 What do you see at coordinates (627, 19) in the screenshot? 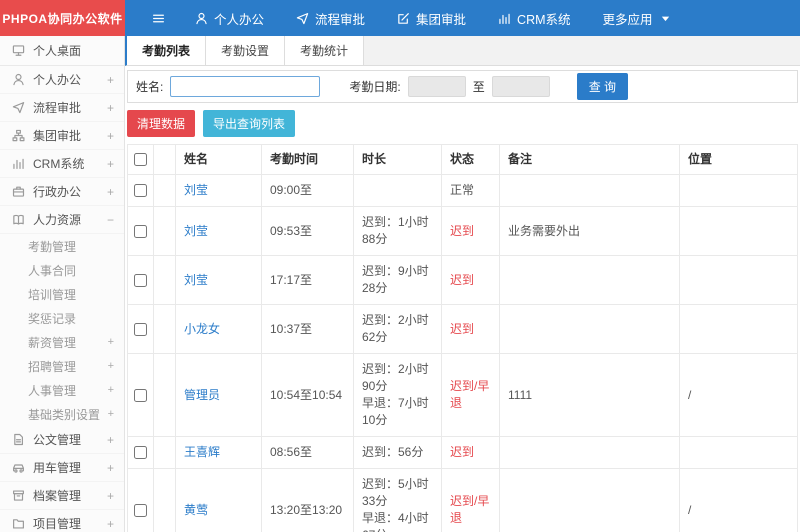
I see `nav-item-label: 更多应用` at bounding box center [627, 19].